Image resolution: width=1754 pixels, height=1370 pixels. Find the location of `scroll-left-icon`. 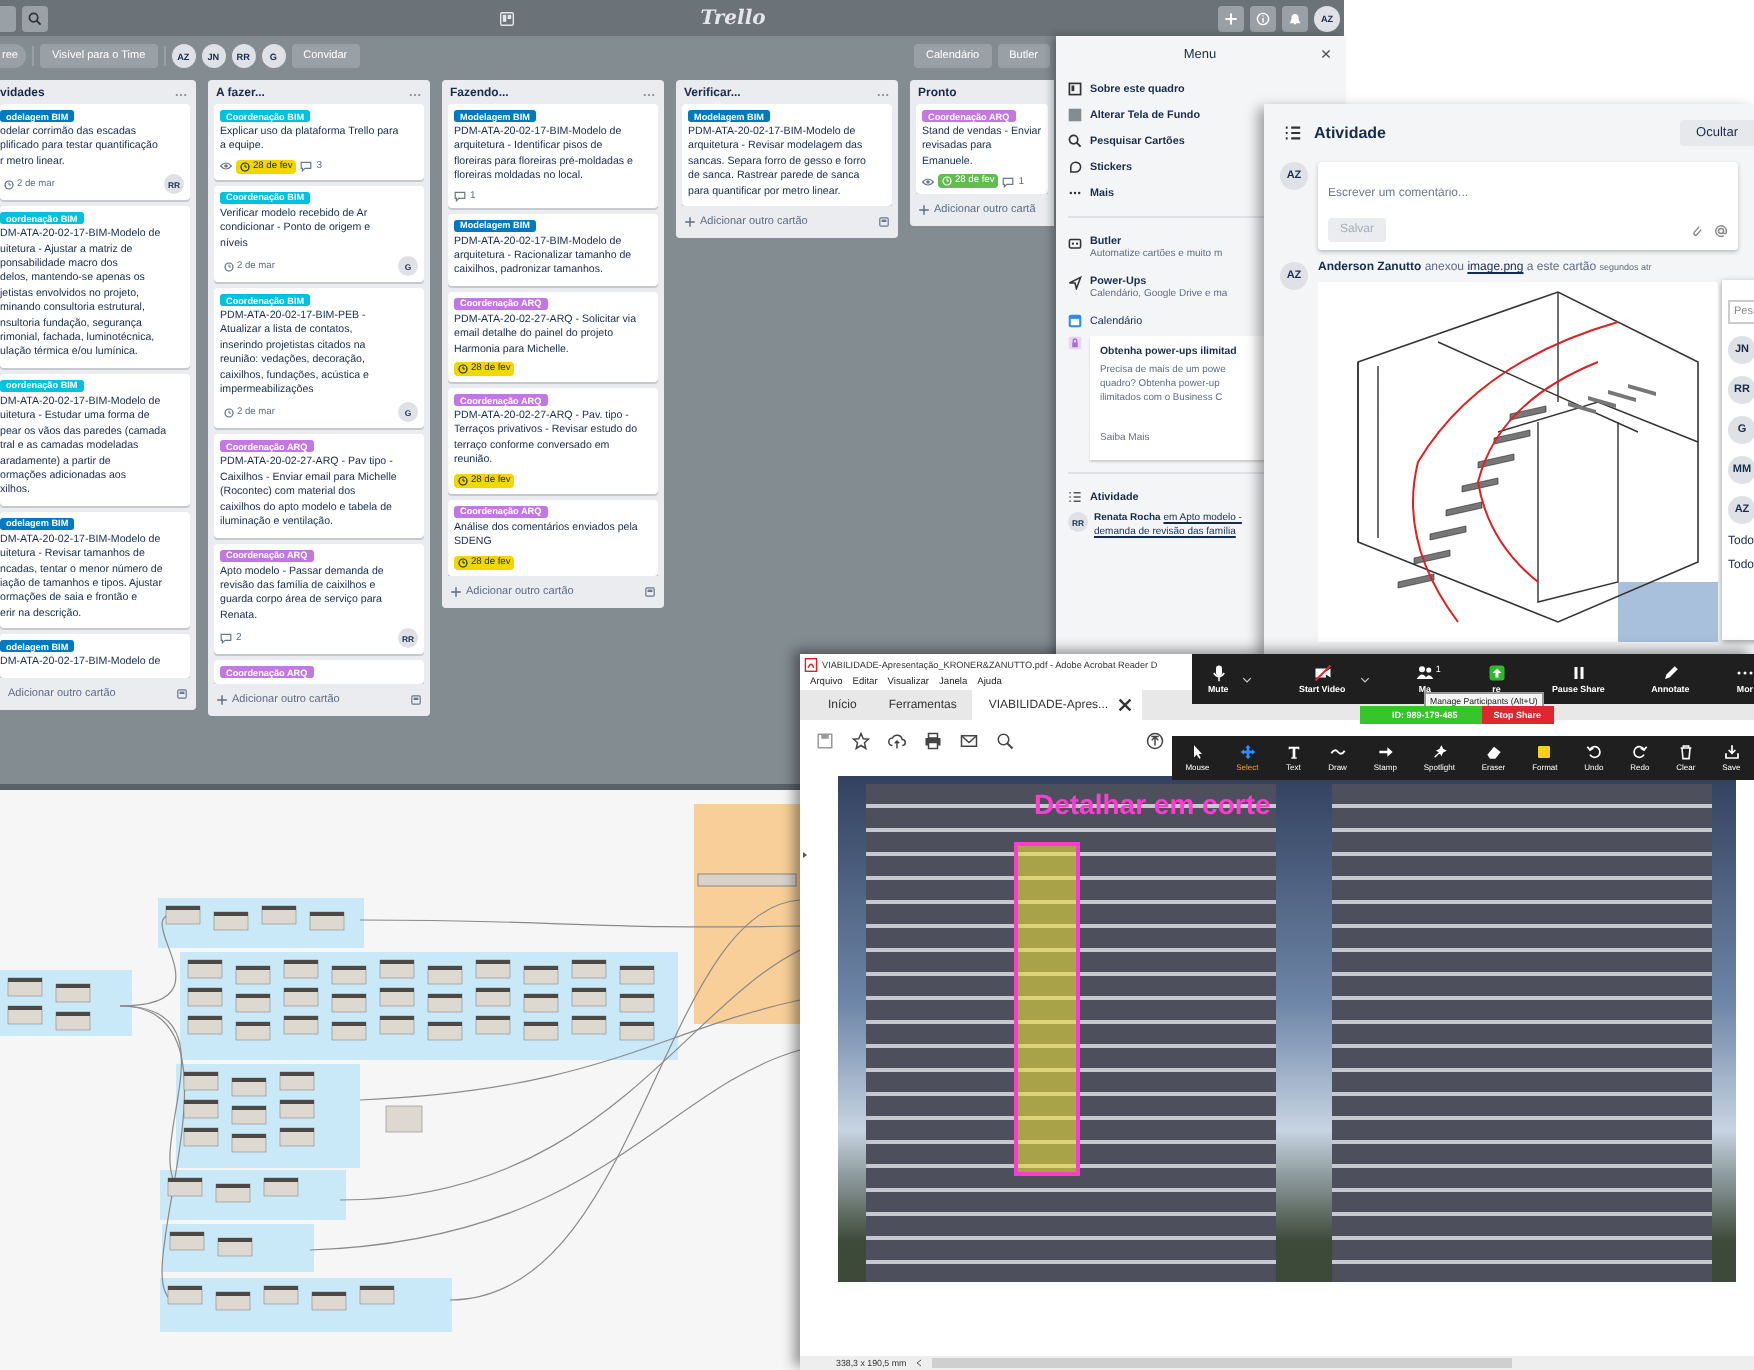

scroll-left-icon is located at coordinates (919, 1363).